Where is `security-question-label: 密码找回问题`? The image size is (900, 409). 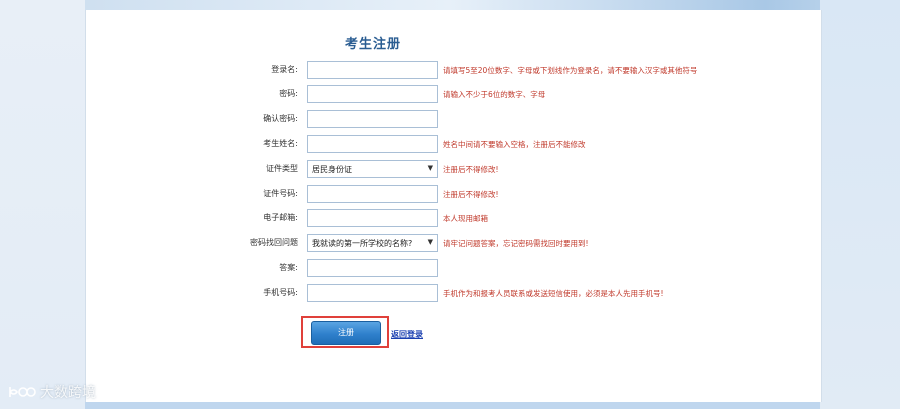 security-question-label: 密码找回问题 is located at coordinates (274, 242).